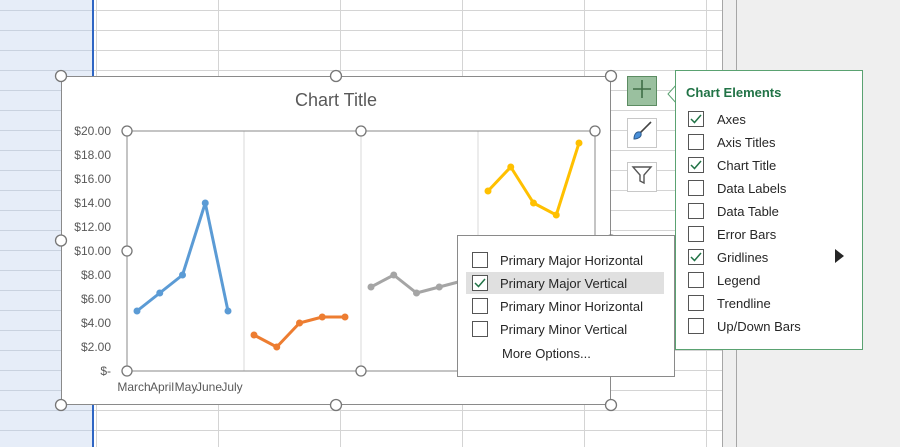 The width and height of the screenshot is (900, 447). I want to click on chart-element-data-table: Data Table, so click(733, 211).